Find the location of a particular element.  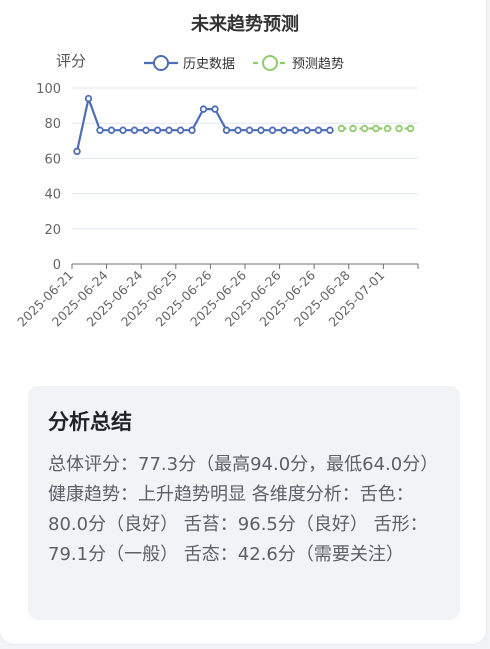

legend-label-1: 历史数据 is located at coordinates (209, 64).